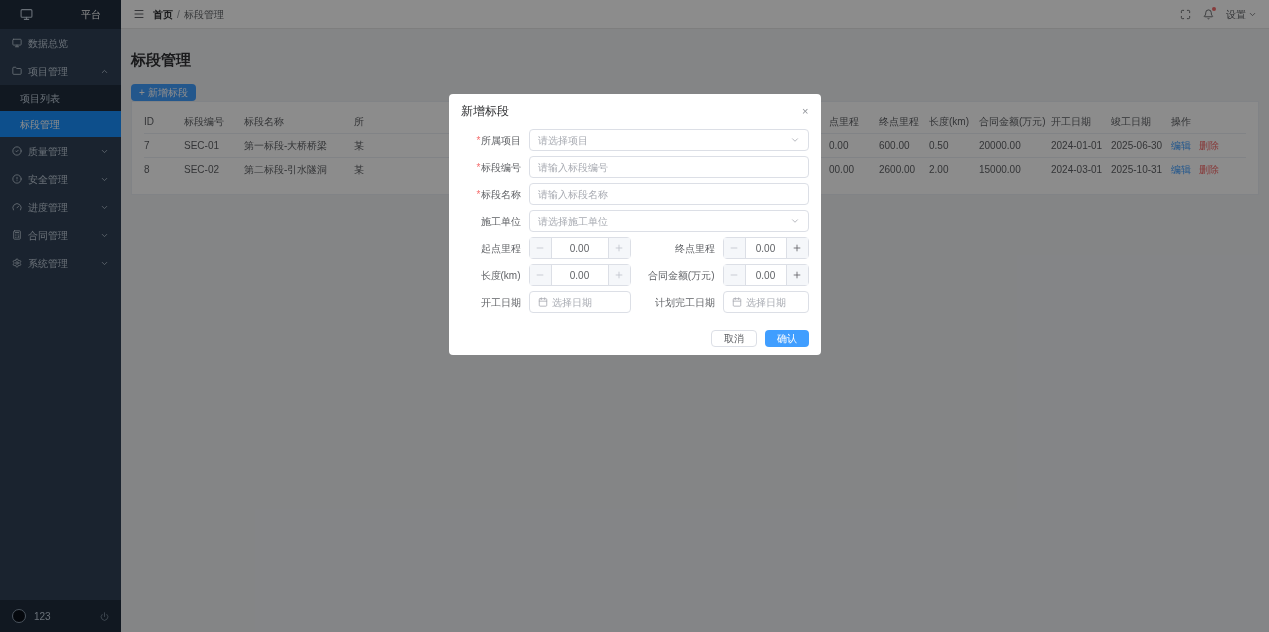 The image size is (1269, 632). I want to click on menu-item: 数据总览, so click(60, 43).